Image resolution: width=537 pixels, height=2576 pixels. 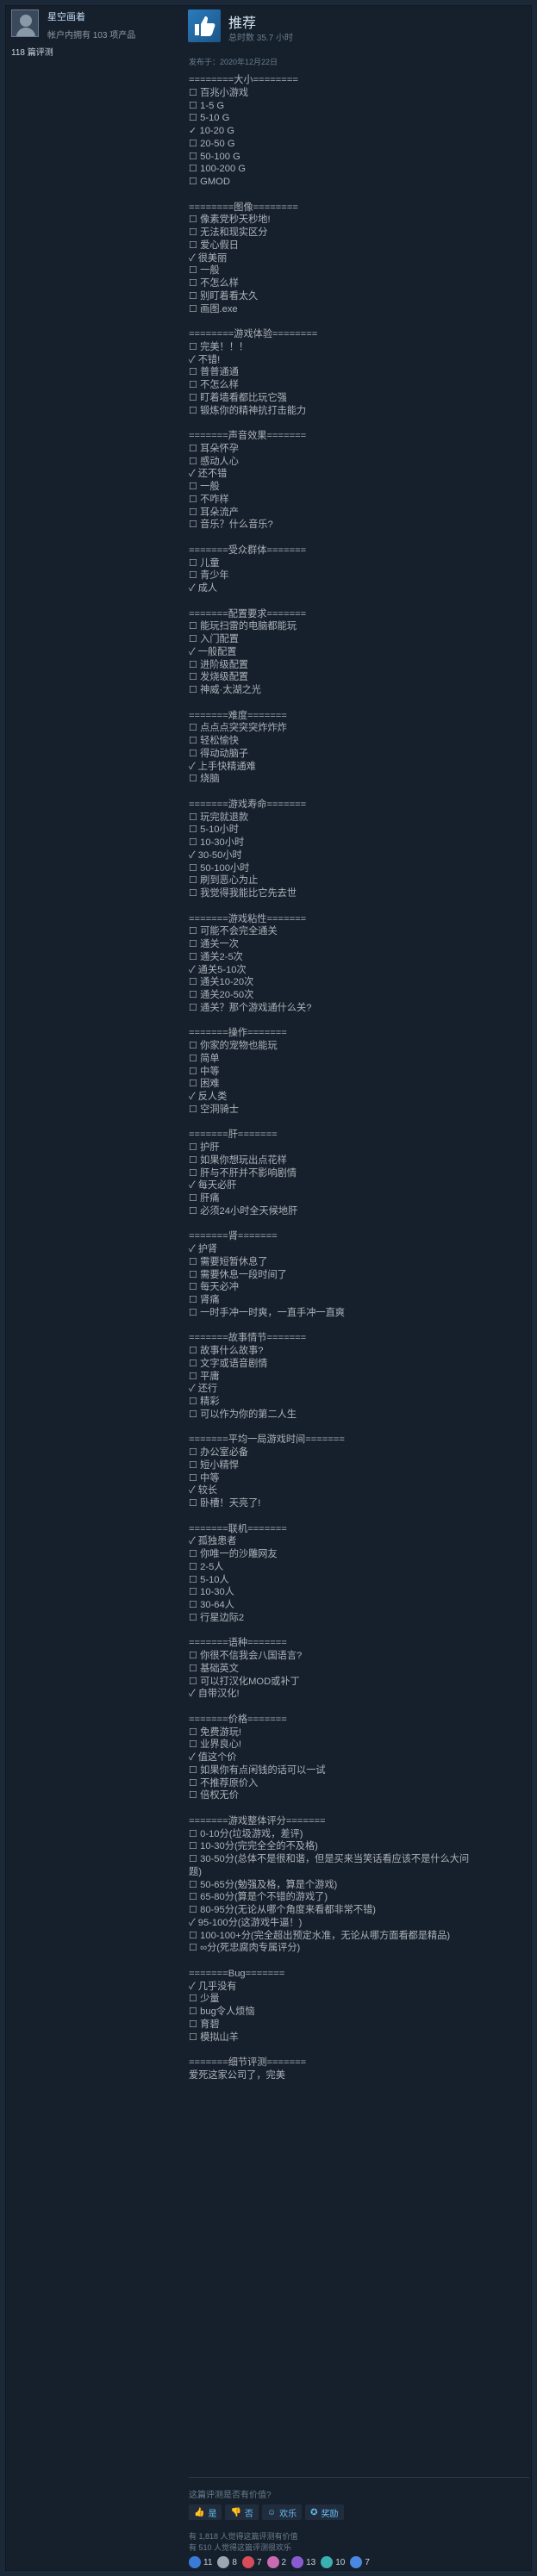 I want to click on award-item: 10, so click(x=333, y=2562).